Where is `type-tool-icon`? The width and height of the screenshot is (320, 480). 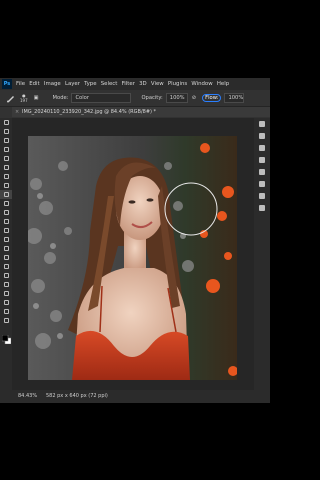
type-tool-icon is located at coordinates (6, 266).